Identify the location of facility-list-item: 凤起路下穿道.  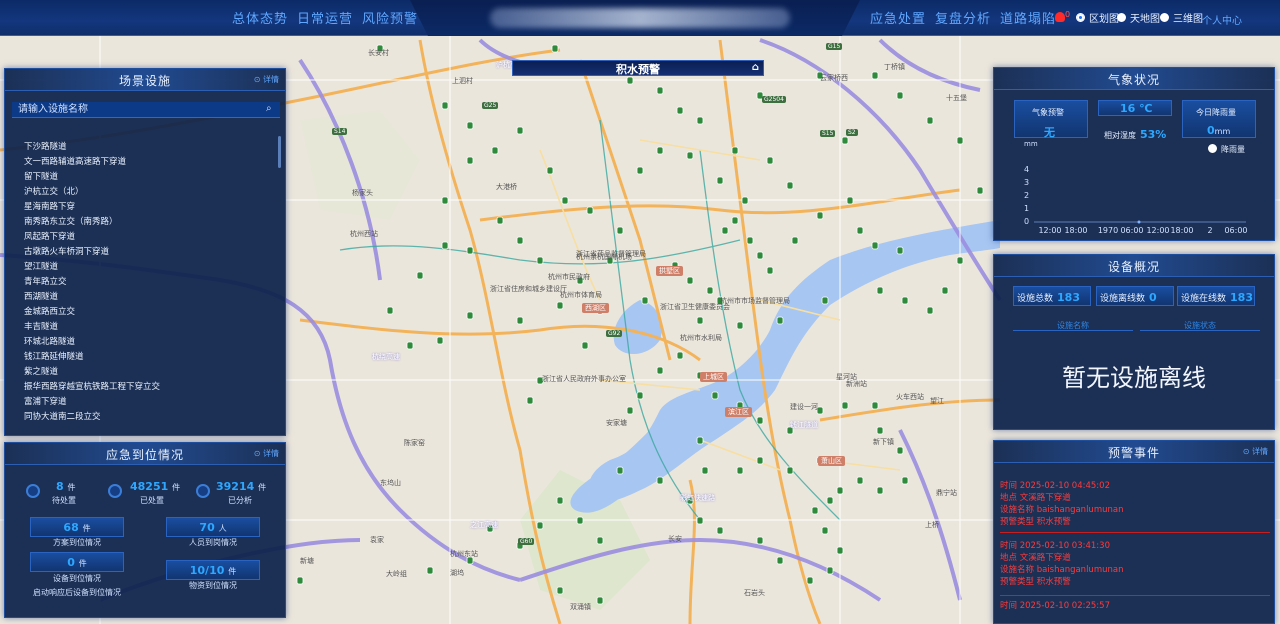
(49, 236).